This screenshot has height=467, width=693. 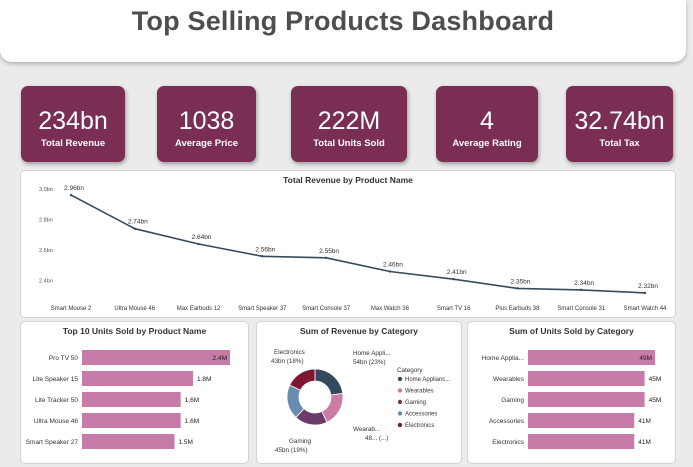 I want to click on x-tick-label: Smart Console 31, so click(x=581, y=309).